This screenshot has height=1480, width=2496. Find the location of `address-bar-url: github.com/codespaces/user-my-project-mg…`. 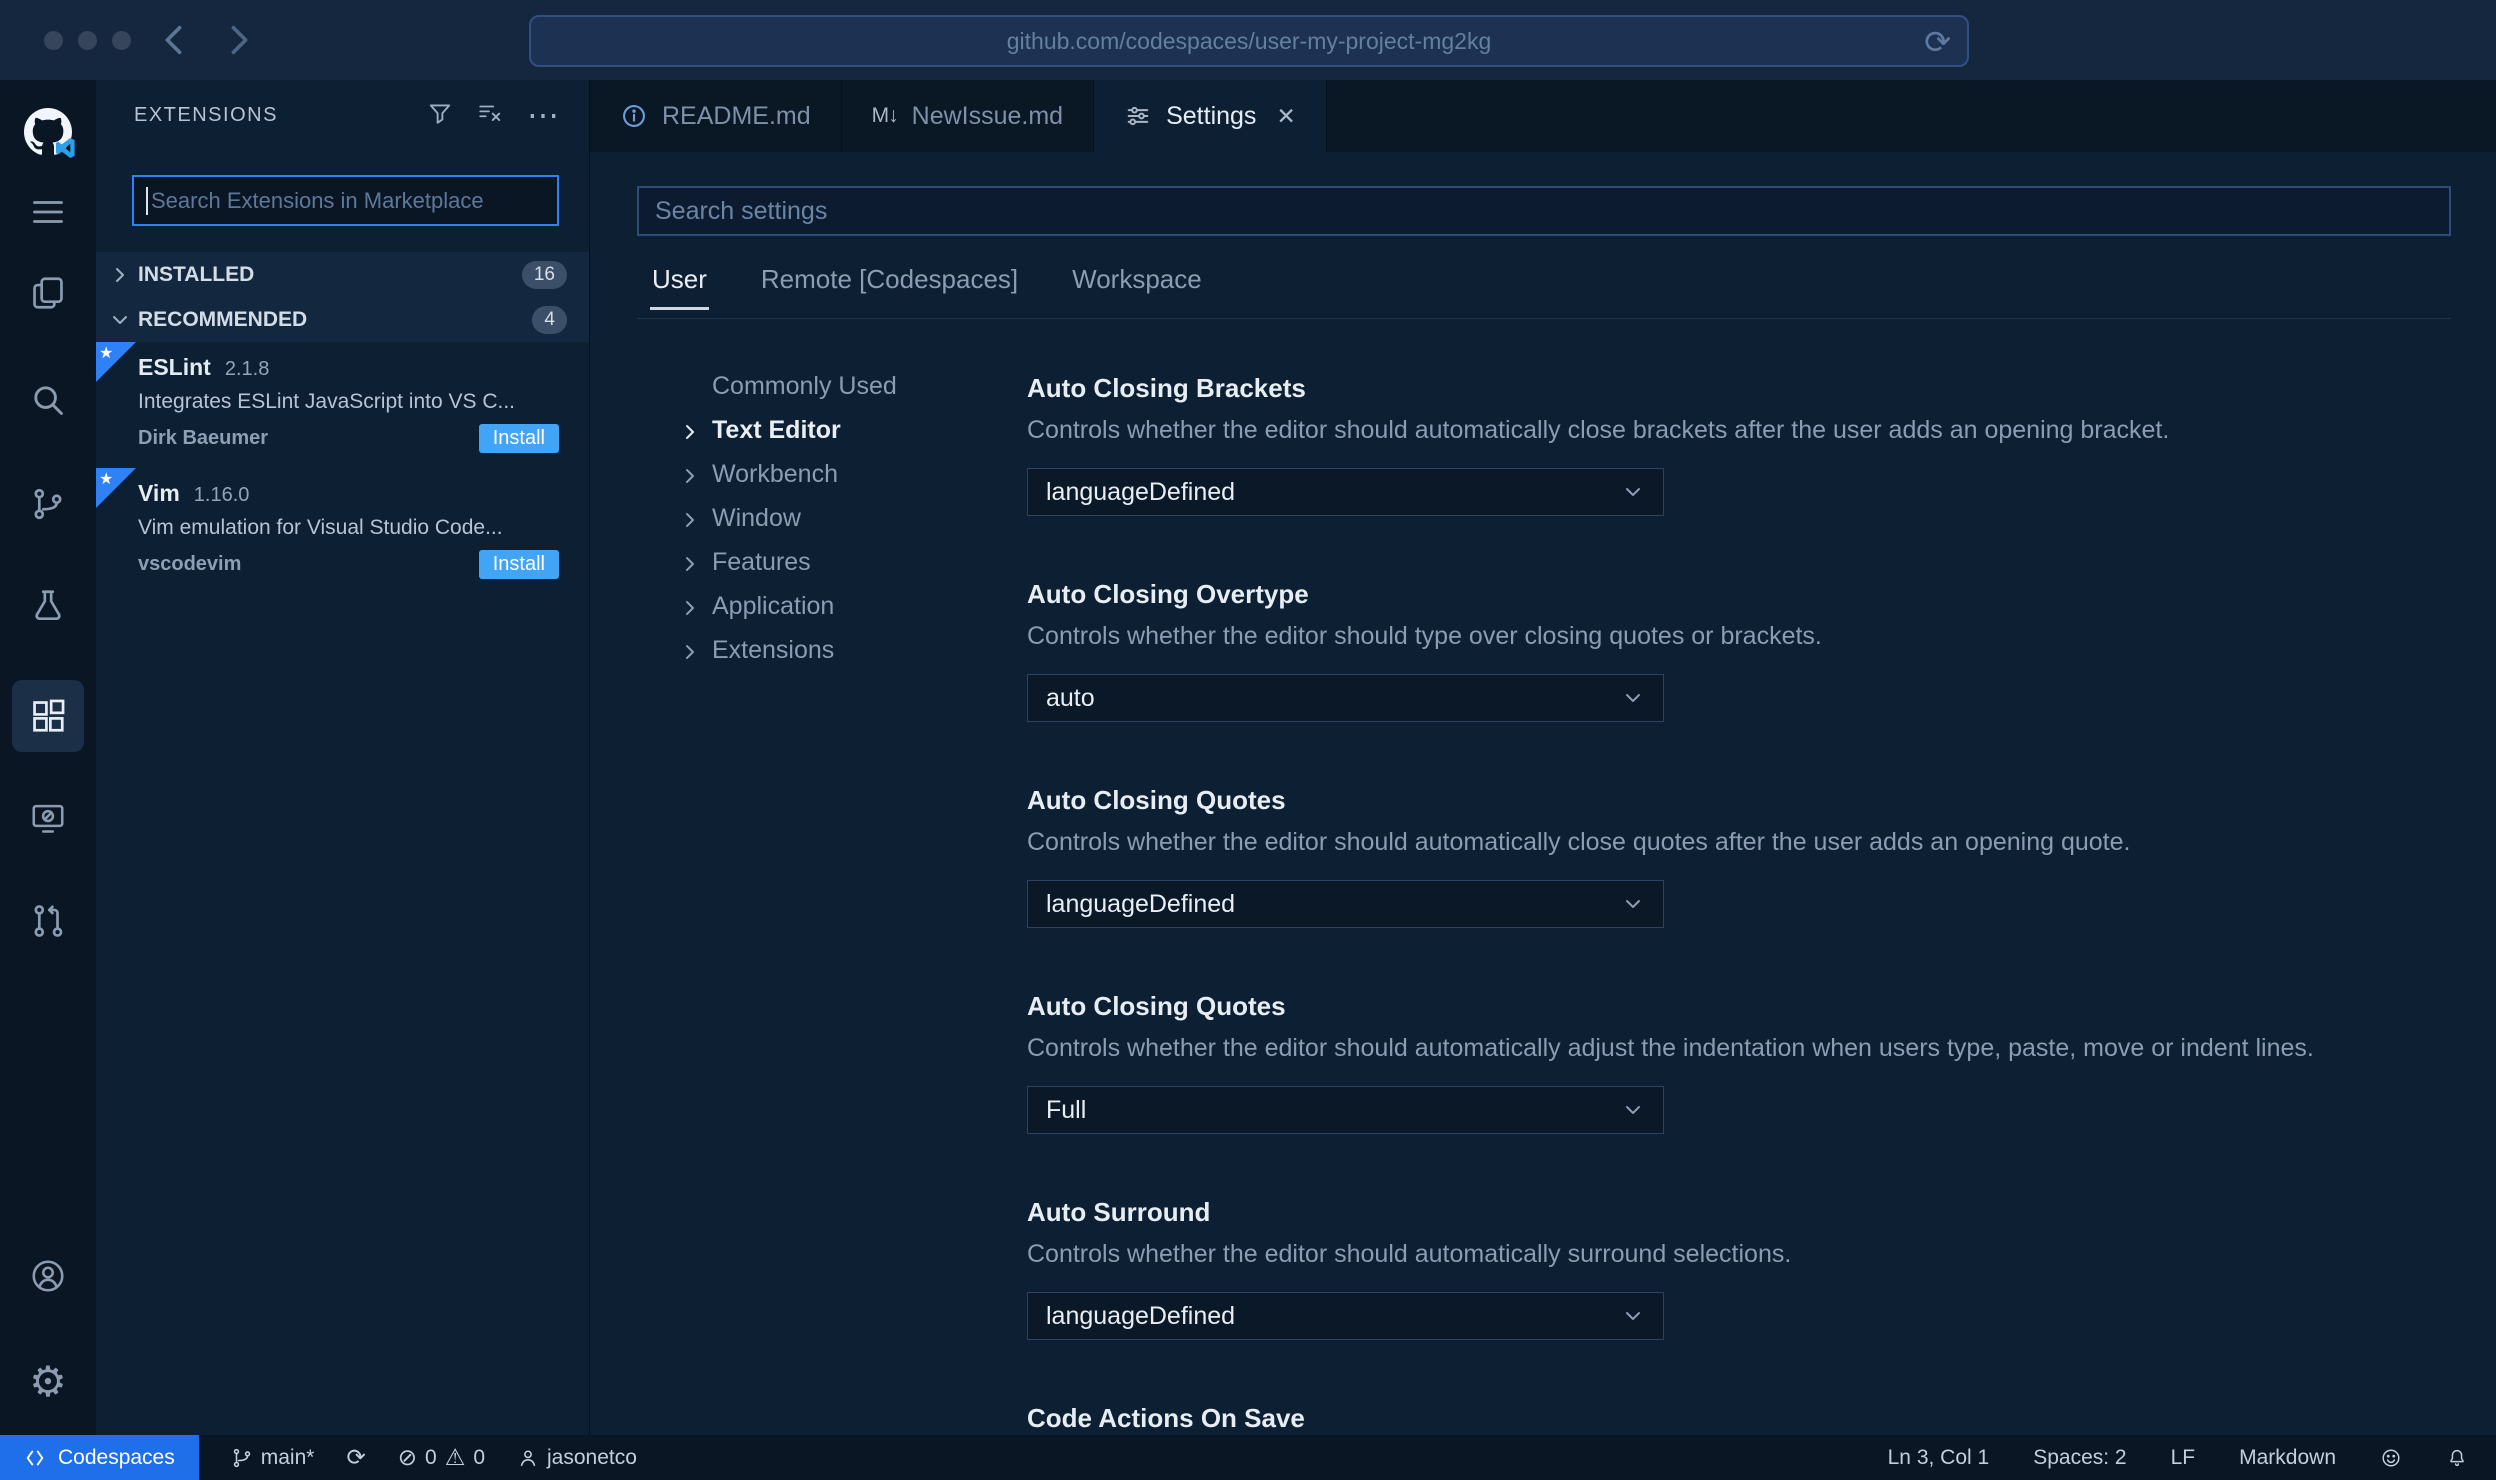

address-bar-url: github.com/codespaces/user-my-project-mg… is located at coordinates (1249, 40).